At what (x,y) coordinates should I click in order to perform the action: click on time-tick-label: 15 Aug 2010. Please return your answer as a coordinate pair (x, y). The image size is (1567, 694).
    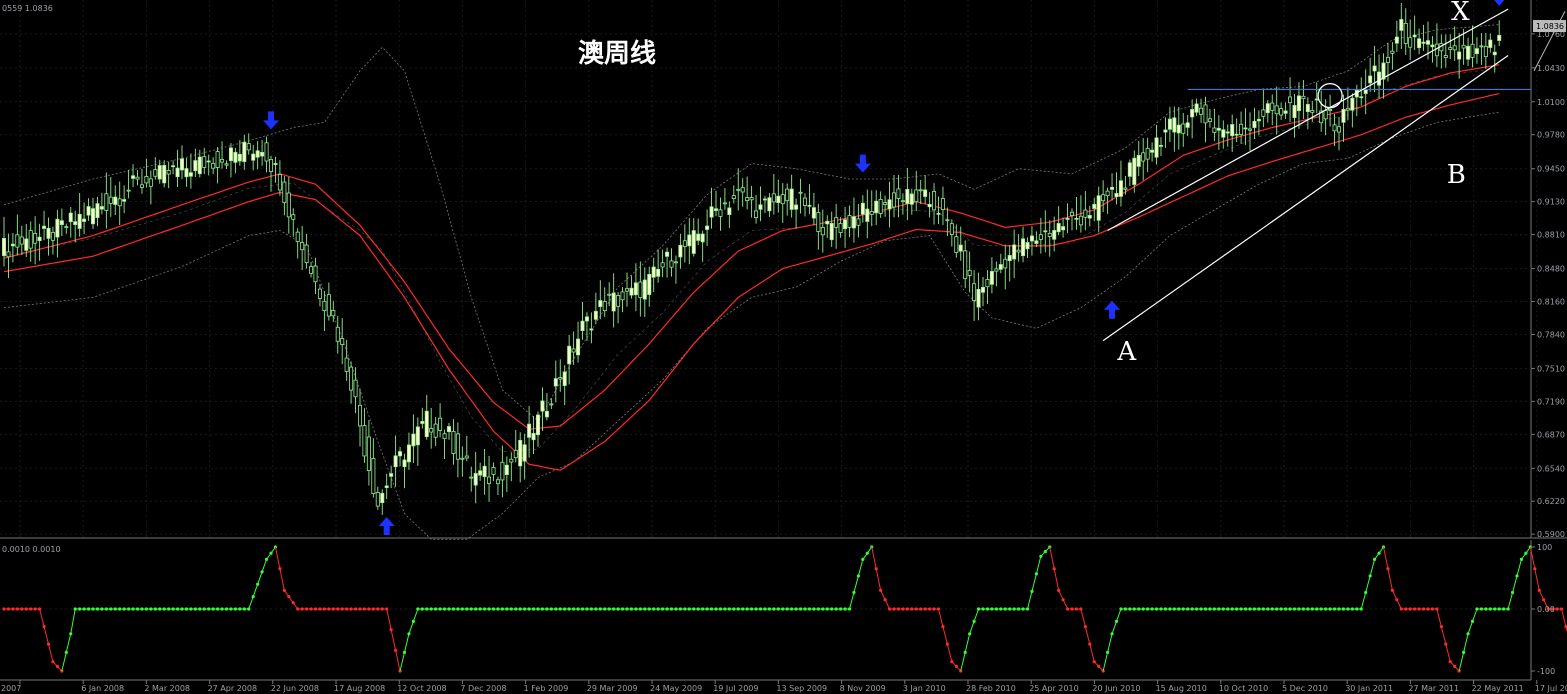
    Looking at the image, I should click on (1181, 688).